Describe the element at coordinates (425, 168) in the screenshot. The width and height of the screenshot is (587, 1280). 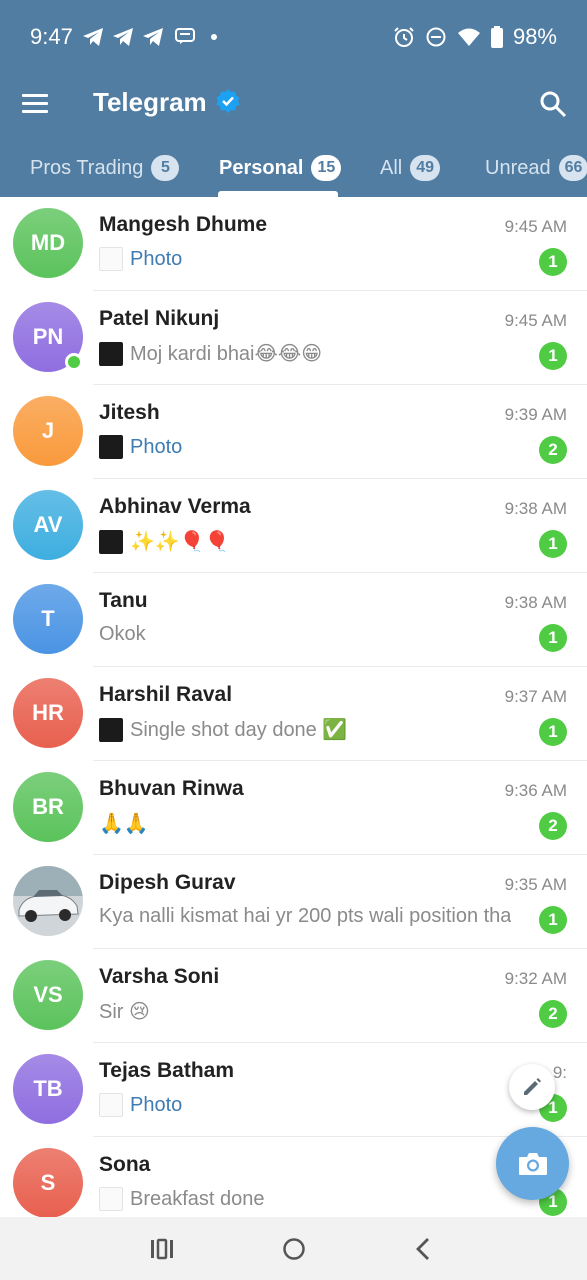
I see `tab-count-badge: 49` at that location.